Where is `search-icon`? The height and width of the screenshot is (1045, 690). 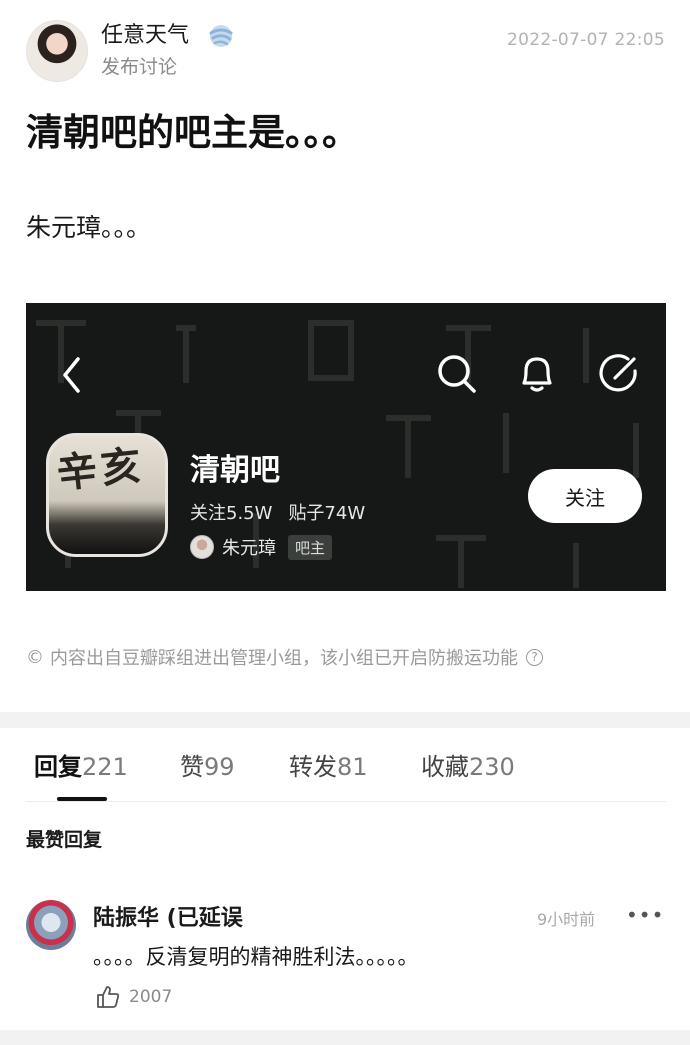
search-icon is located at coordinates (457, 374).